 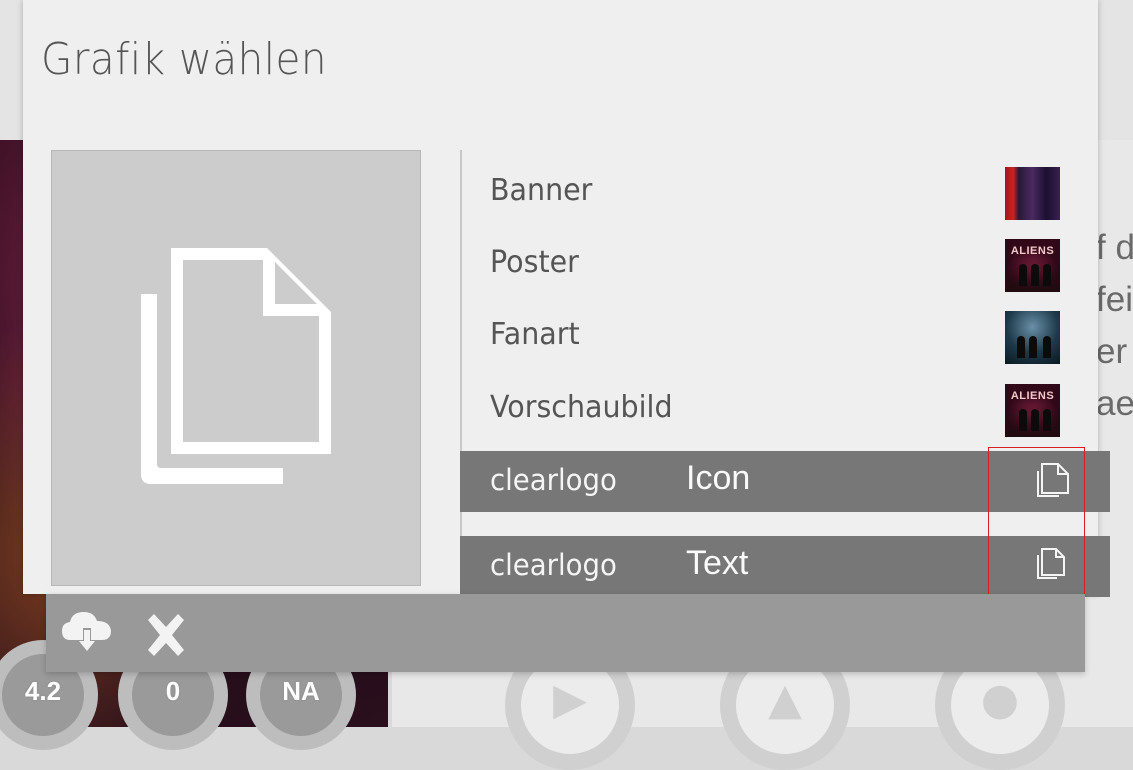 I want to click on clearlogo-type: Text, so click(x=717, y=563).